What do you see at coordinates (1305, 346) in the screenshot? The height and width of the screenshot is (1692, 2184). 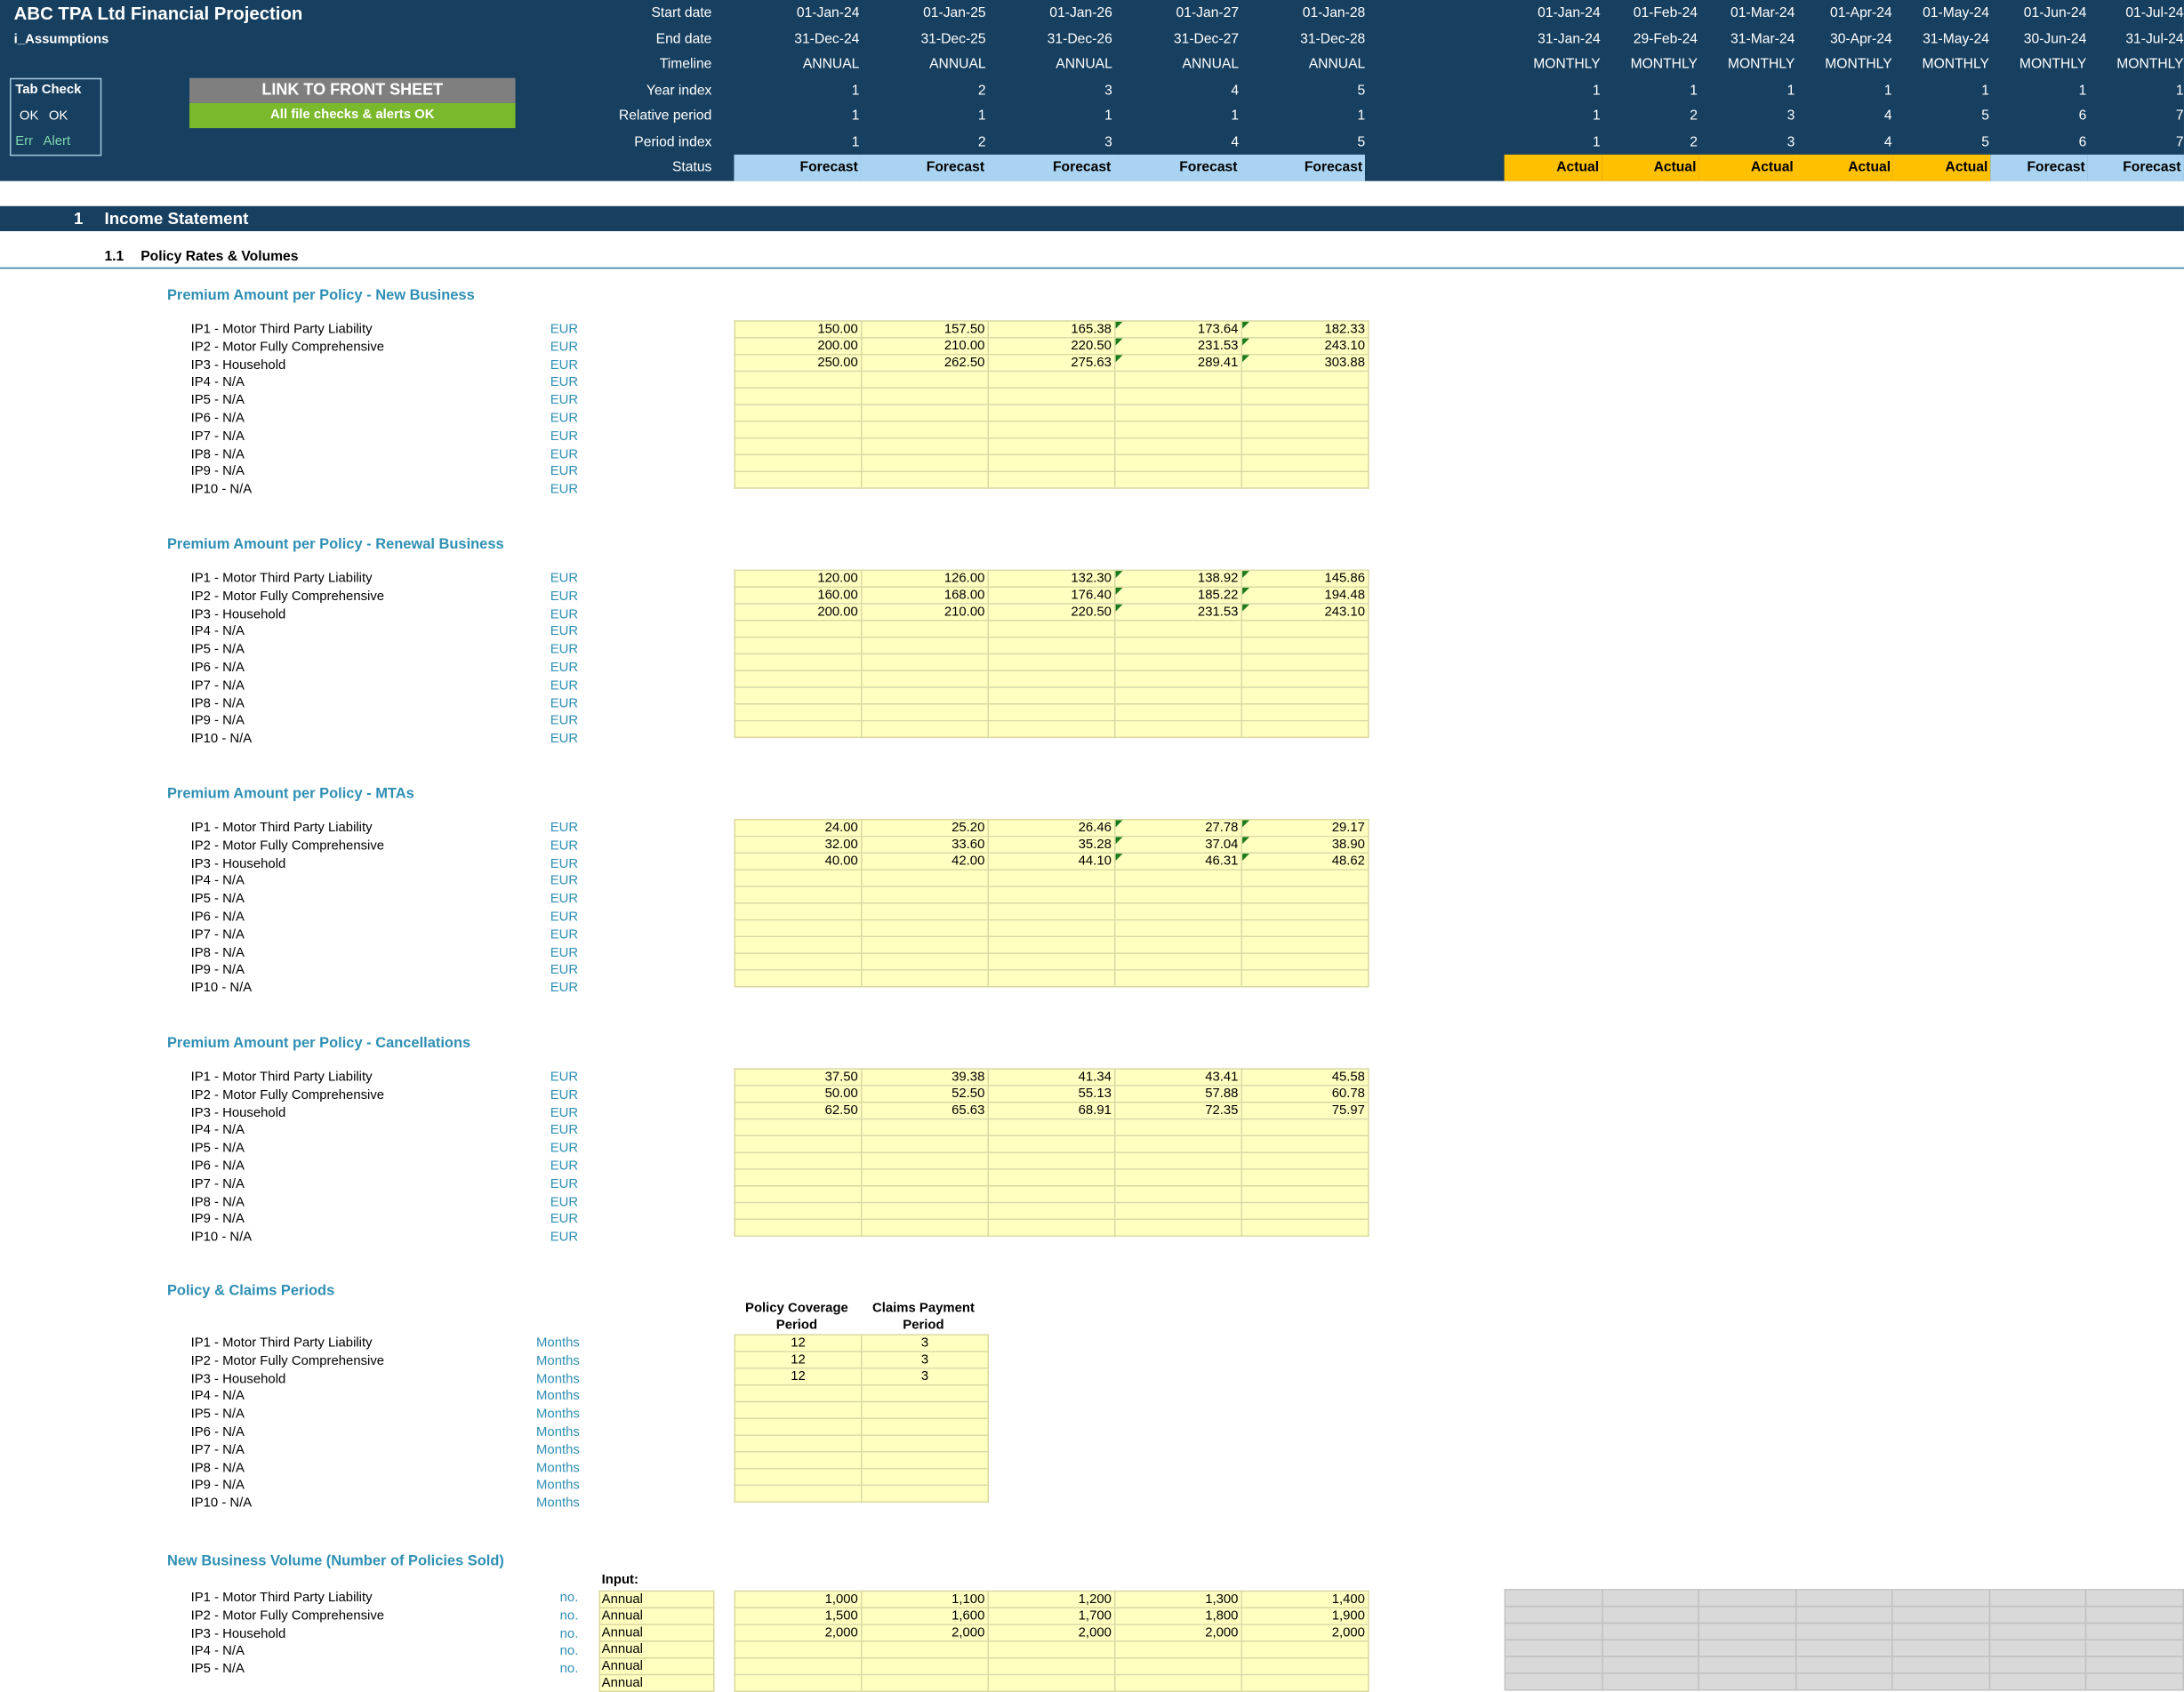 I see `input-cell: 243.10` at bounding box center [1305, 346].